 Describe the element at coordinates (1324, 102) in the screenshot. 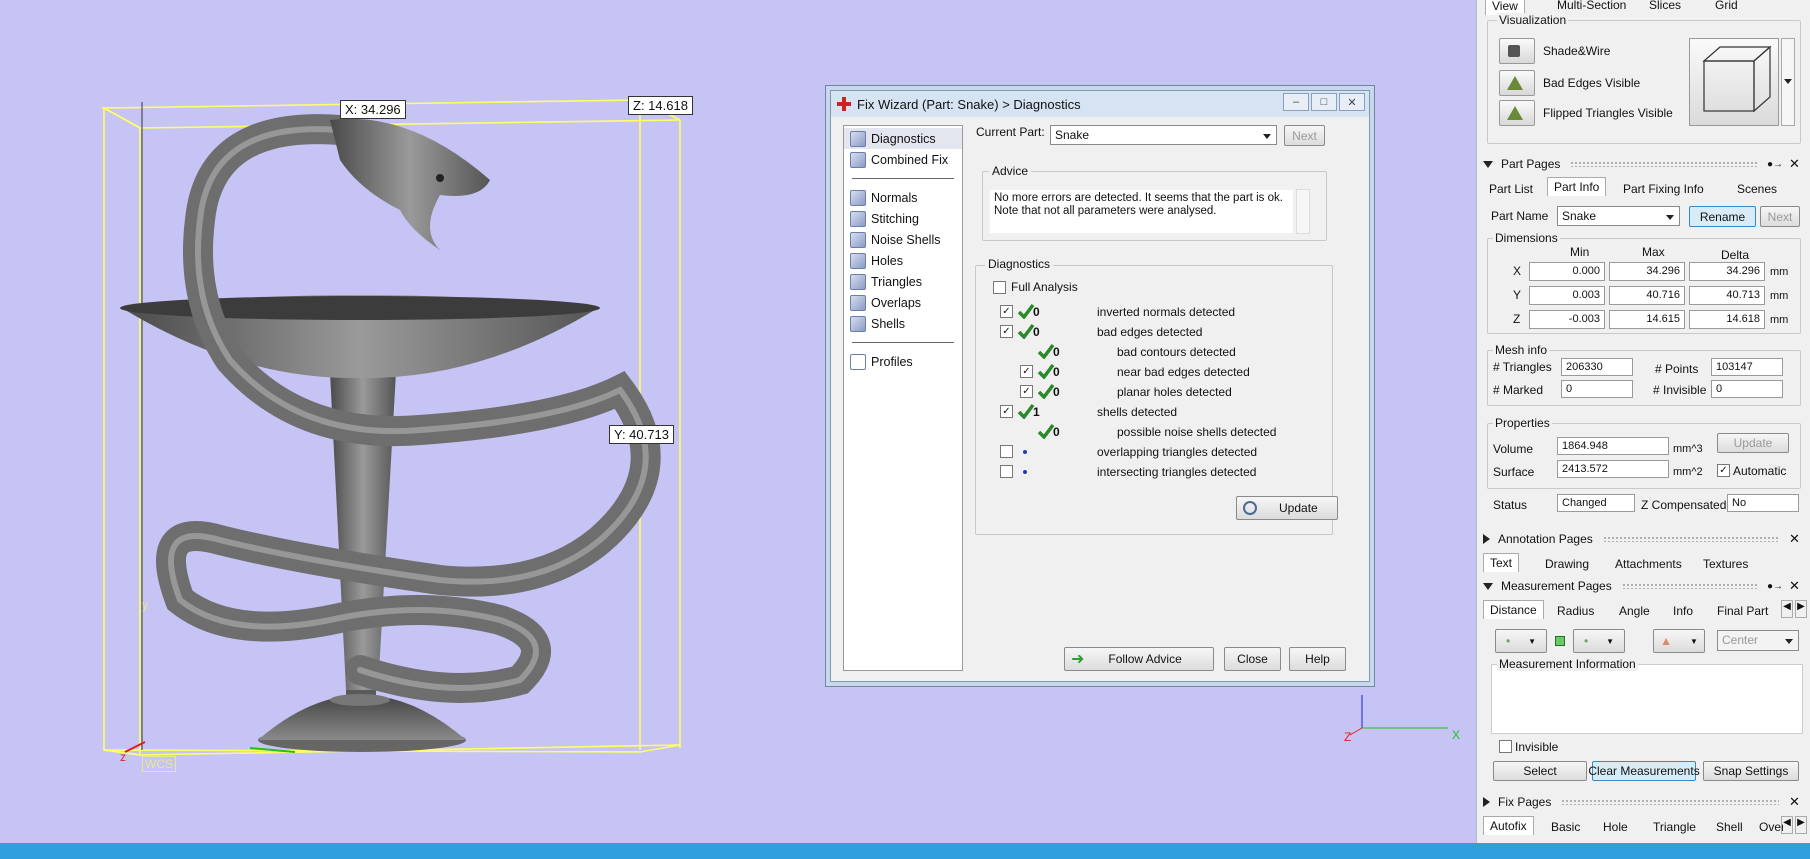

I see `maximize-button: □` at that location.